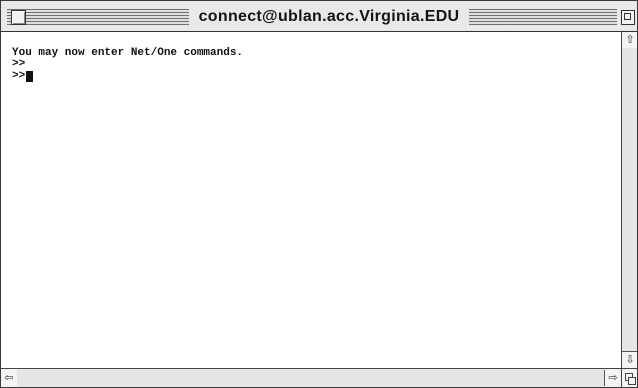 The height and width of the screenshot is (388, 638). What do you see at coordinates (19, 64) in the screenshot?
I see `terminal-prompt: >>` at bounding box center [19, 64].